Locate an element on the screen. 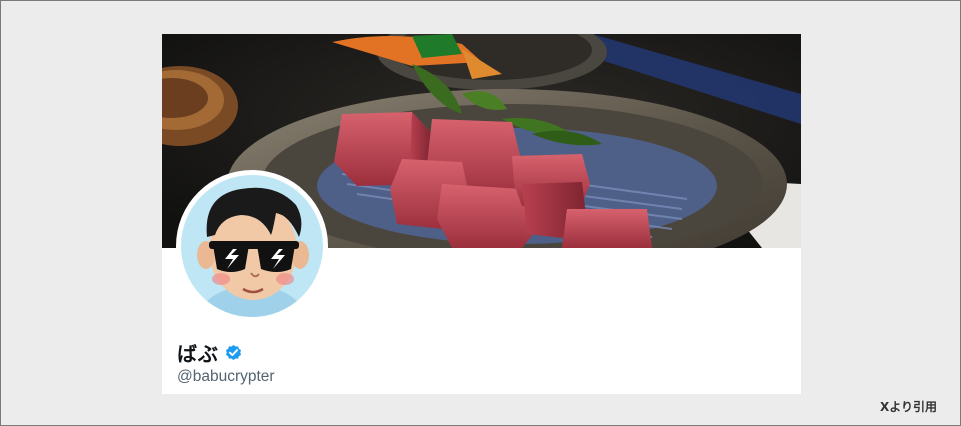  profile-display-name: ばぶ is located at coordinates (198, 352).